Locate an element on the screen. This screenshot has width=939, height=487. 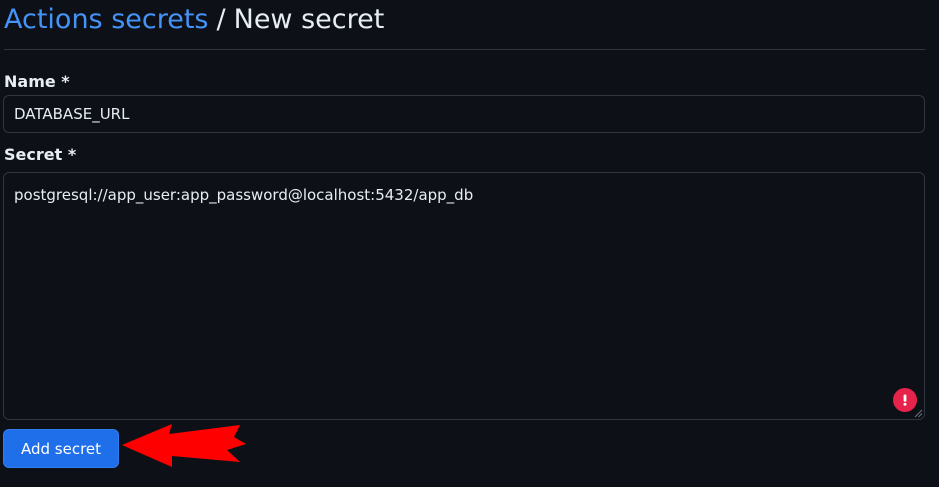
breadcrumb: Actions secrets / New secret is located at coordinates (194, 20).